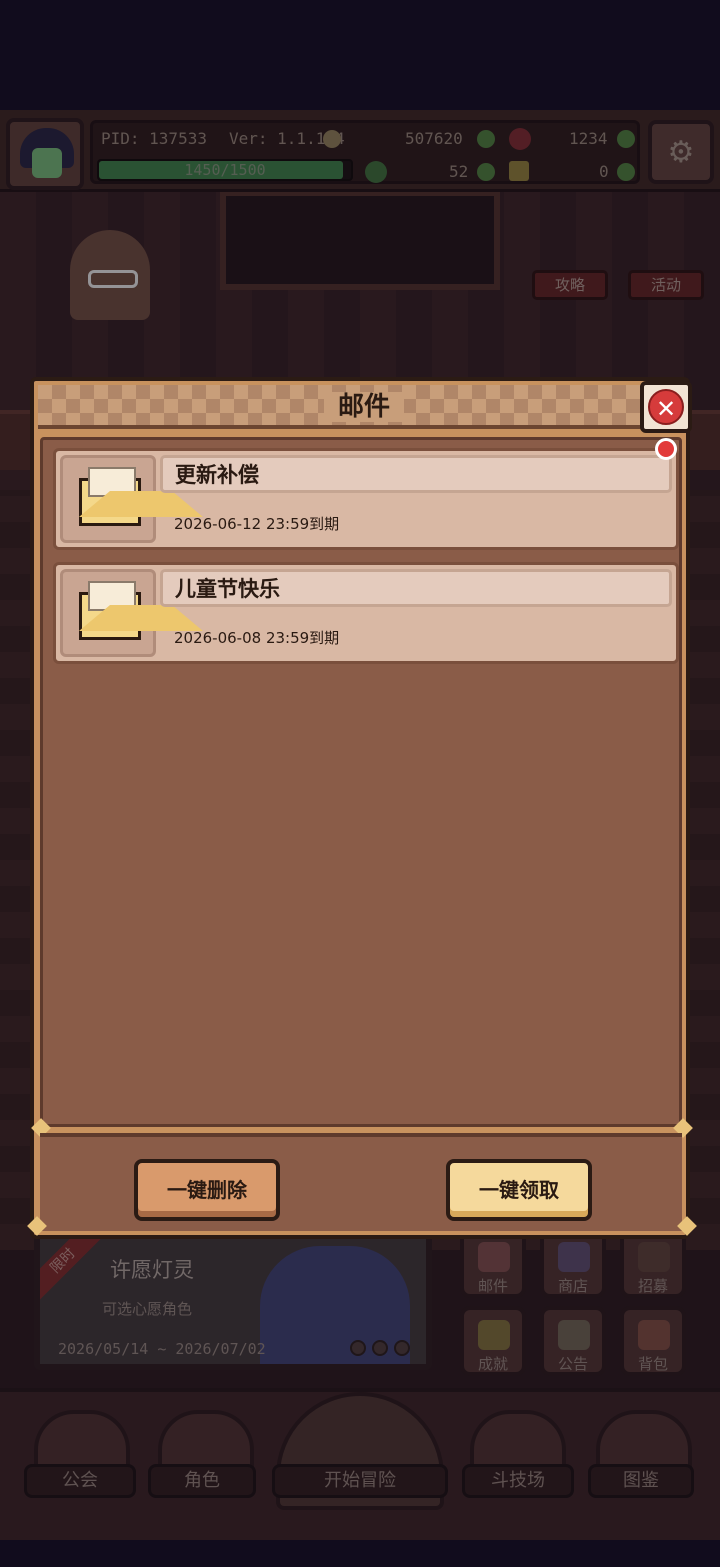 Image resolution: width=720 pixels, height=1567 pixels. I want to click on dialog-footer: 一键删除 一键领取, so click(361, 1182).